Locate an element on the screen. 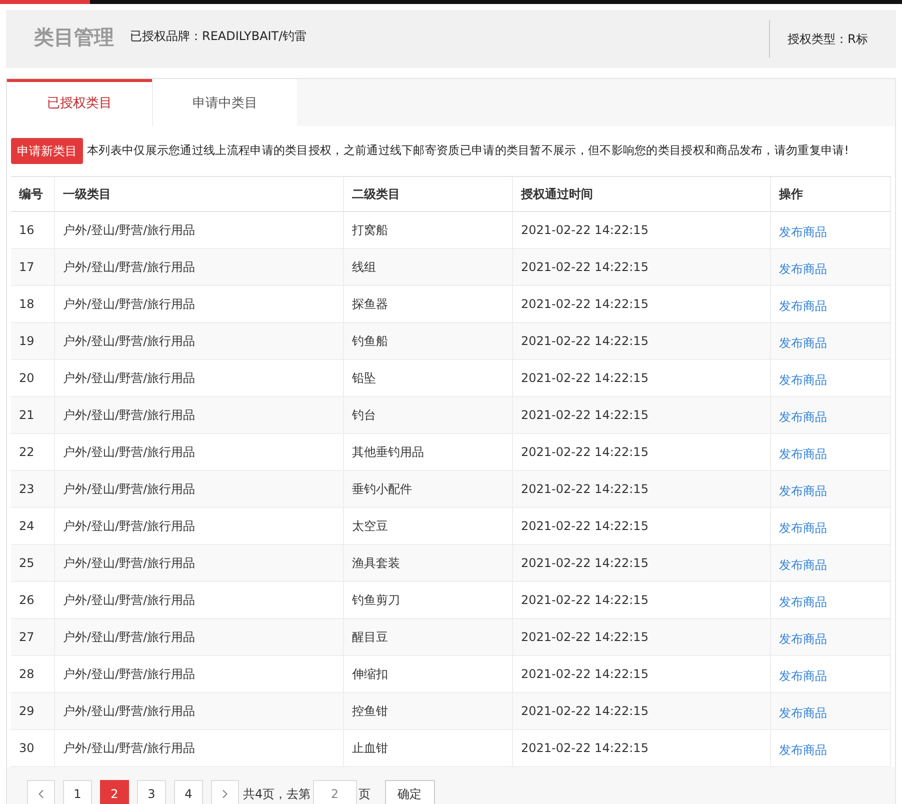 Image resolution: width=902 pixels, height=804 pixels. table-cell-text: 止血钳 is located at coordinates (370, 748).